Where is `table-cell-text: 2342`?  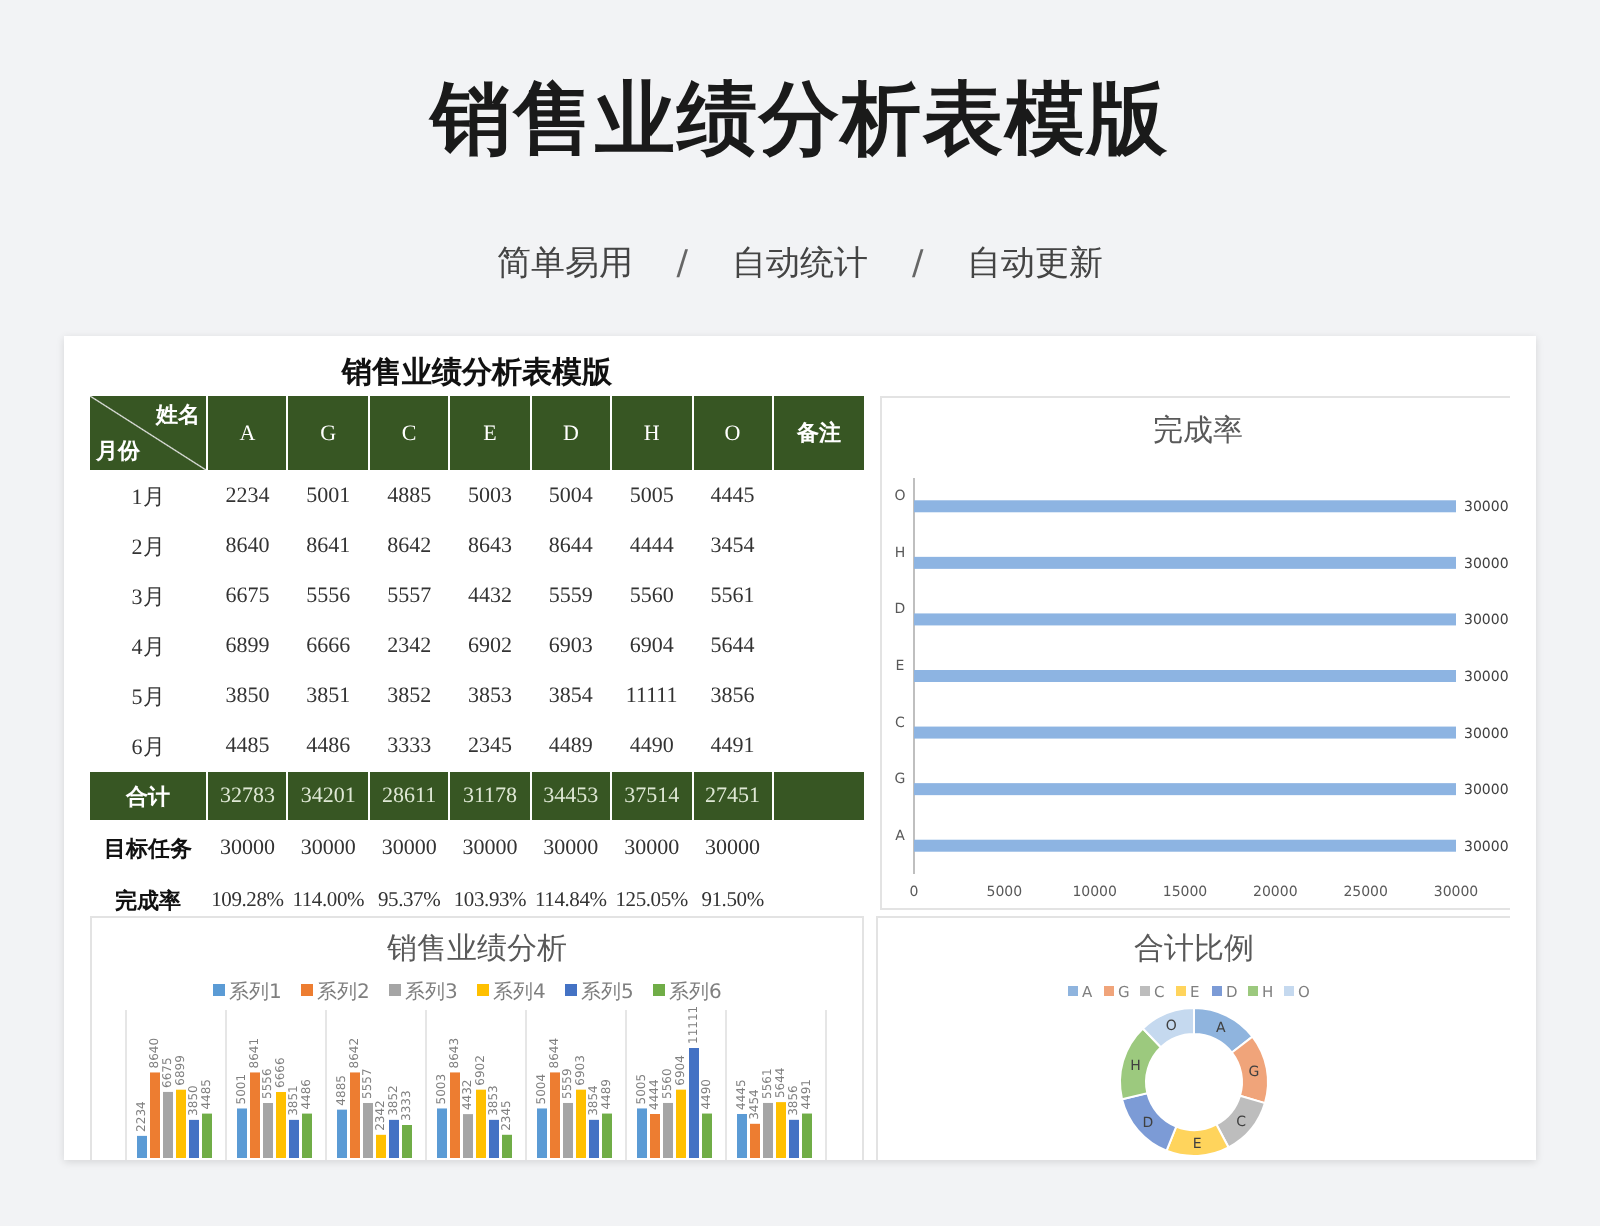 table-cell-text: 2342 is located at coordinates (409, 647).